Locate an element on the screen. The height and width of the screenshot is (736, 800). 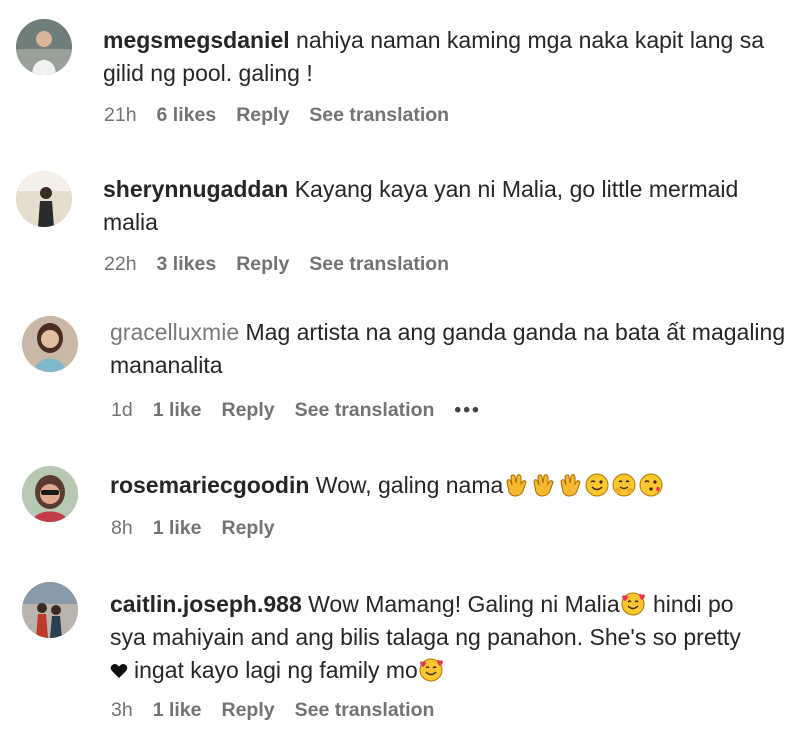
username: sherynnugaddan is located at coordinates (195, 189).